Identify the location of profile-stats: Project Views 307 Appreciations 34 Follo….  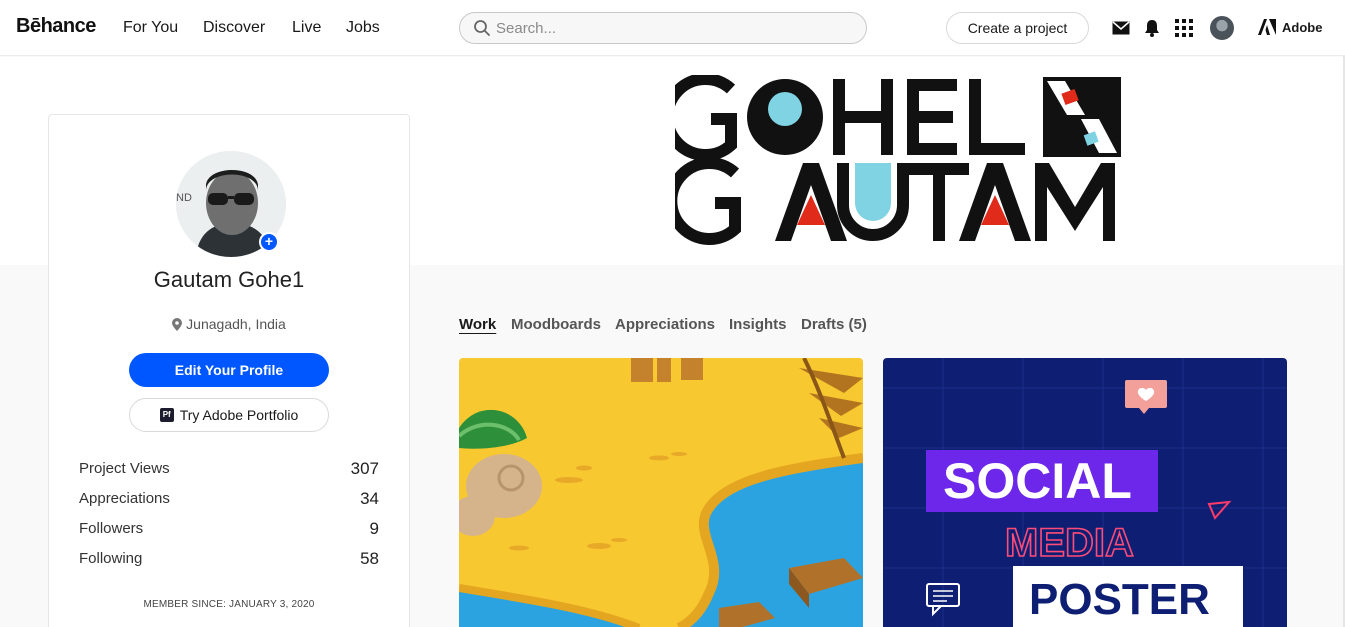
(229, 517).